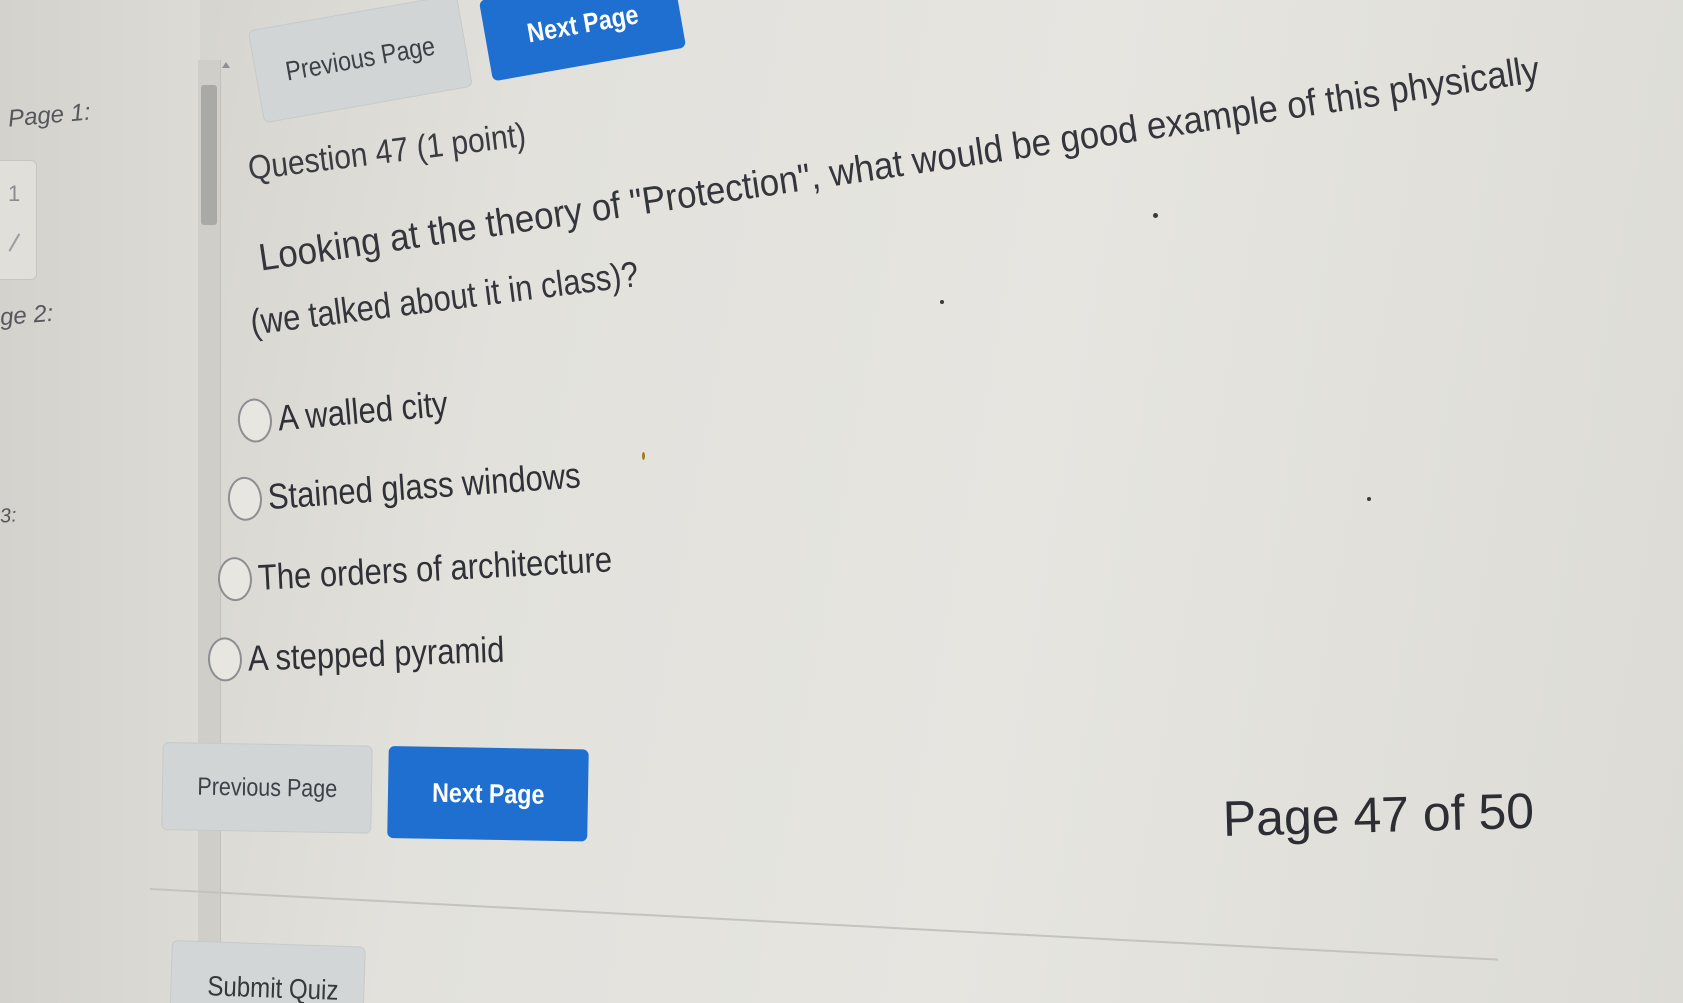  I want to click on next-page-button-bottom: Next Page, so click(488, 794).